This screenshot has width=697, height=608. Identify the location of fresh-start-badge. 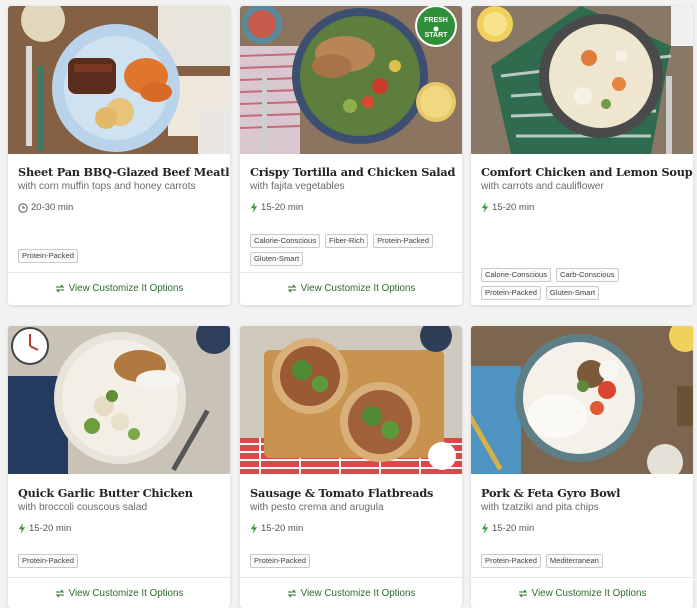
(436, 26).